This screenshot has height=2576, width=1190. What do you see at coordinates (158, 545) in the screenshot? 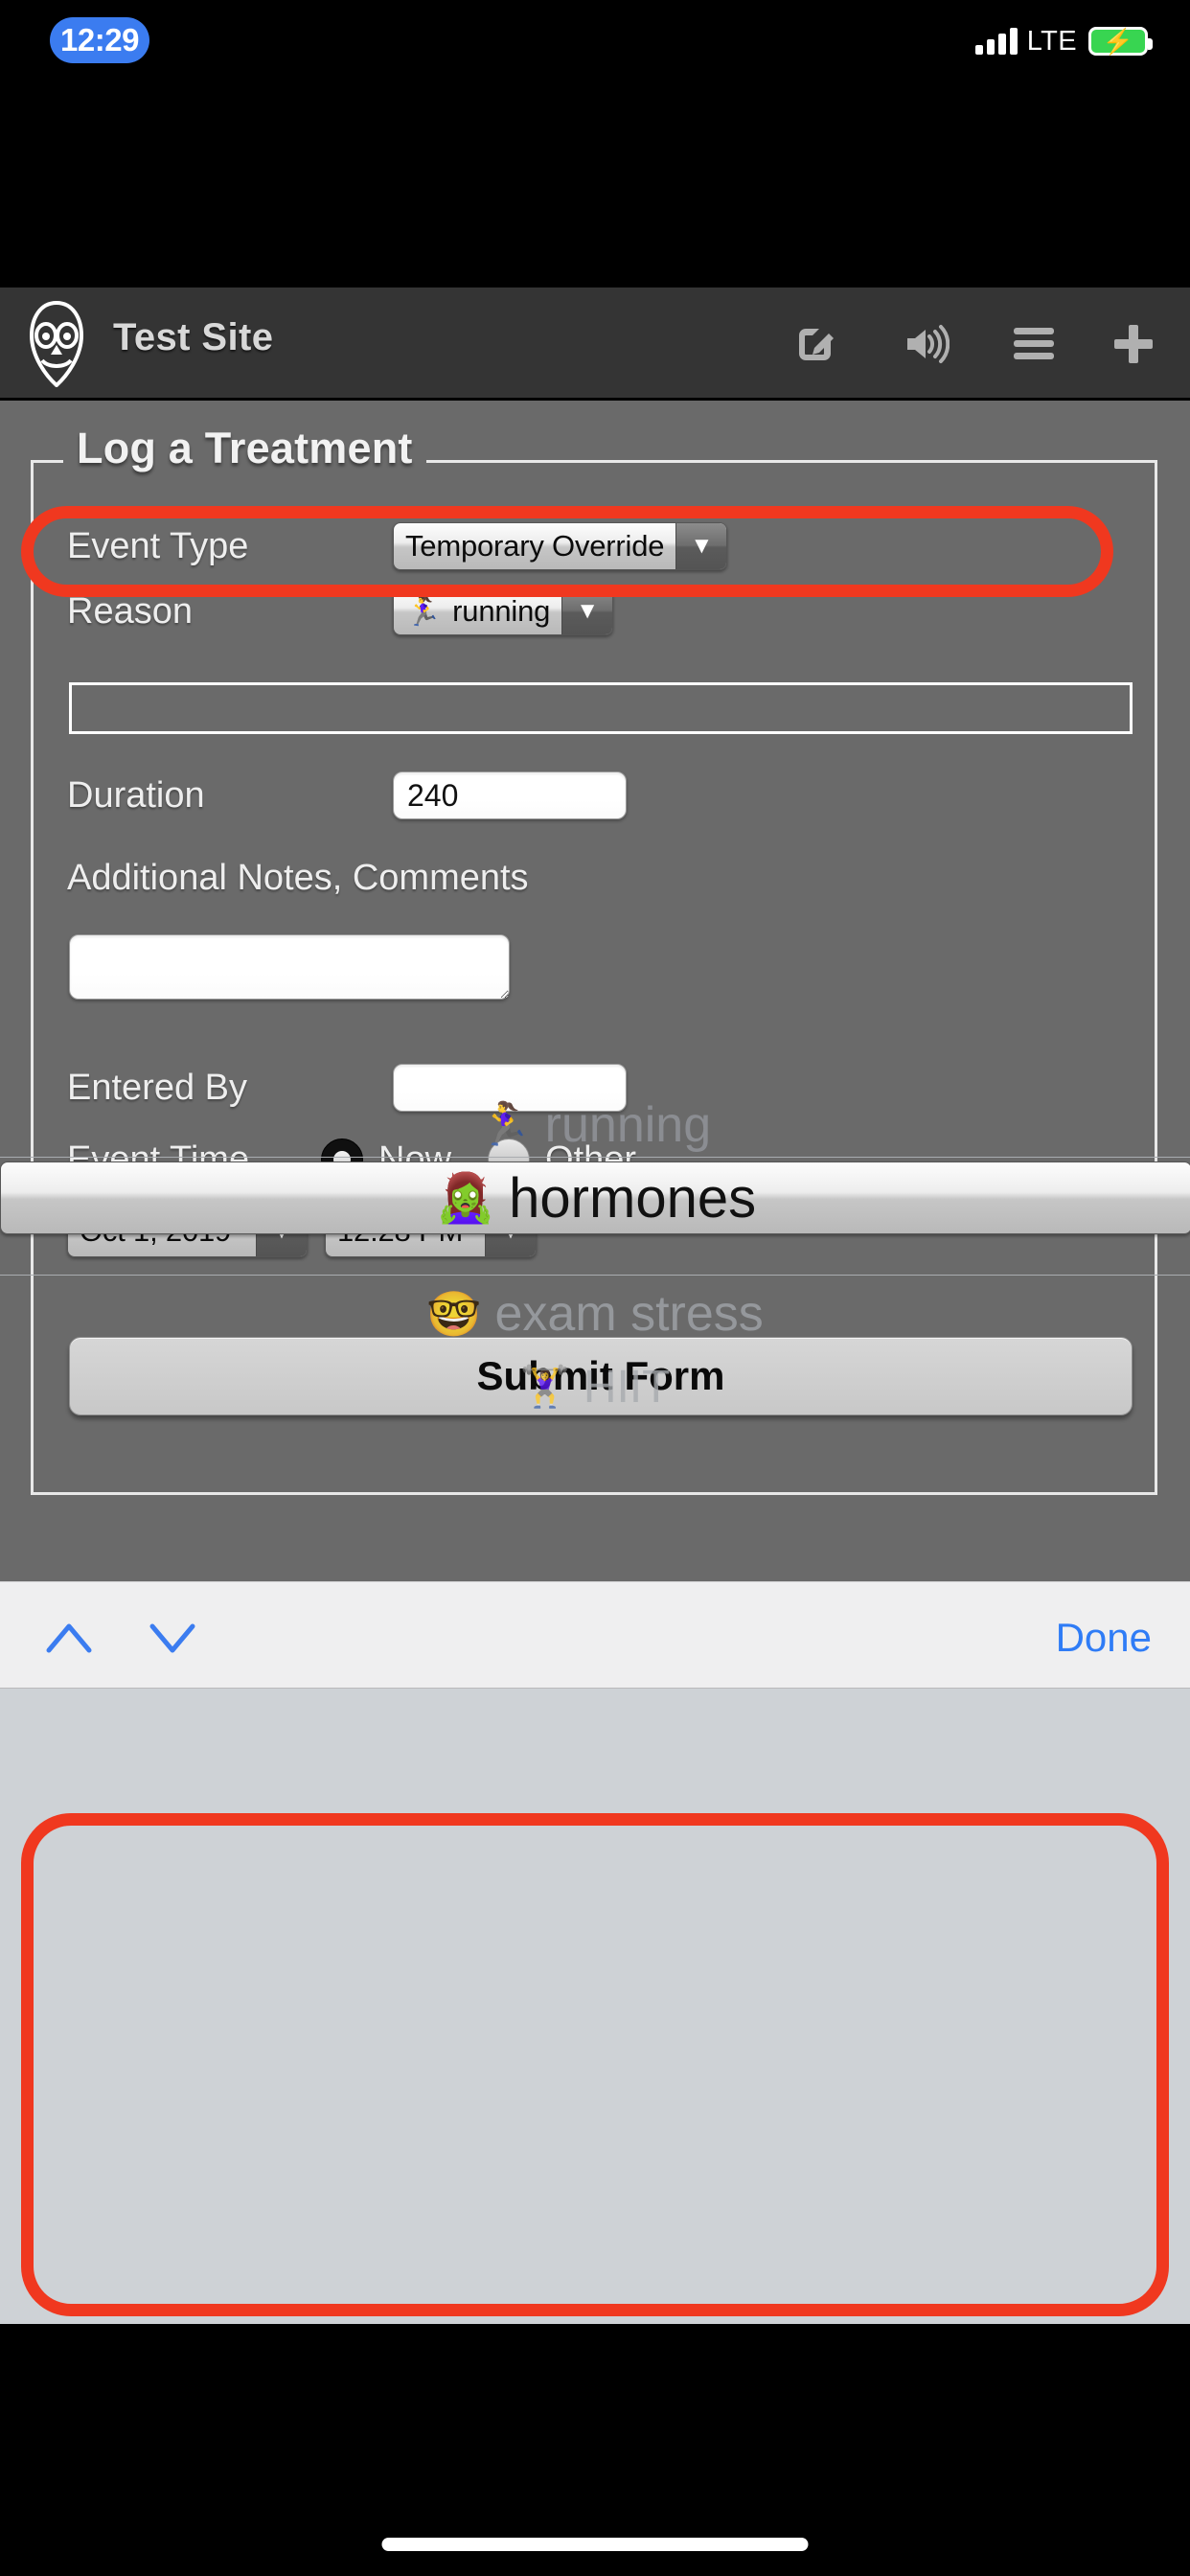
I see `event-type-label: Event Type` at bounding box center [158, 545].